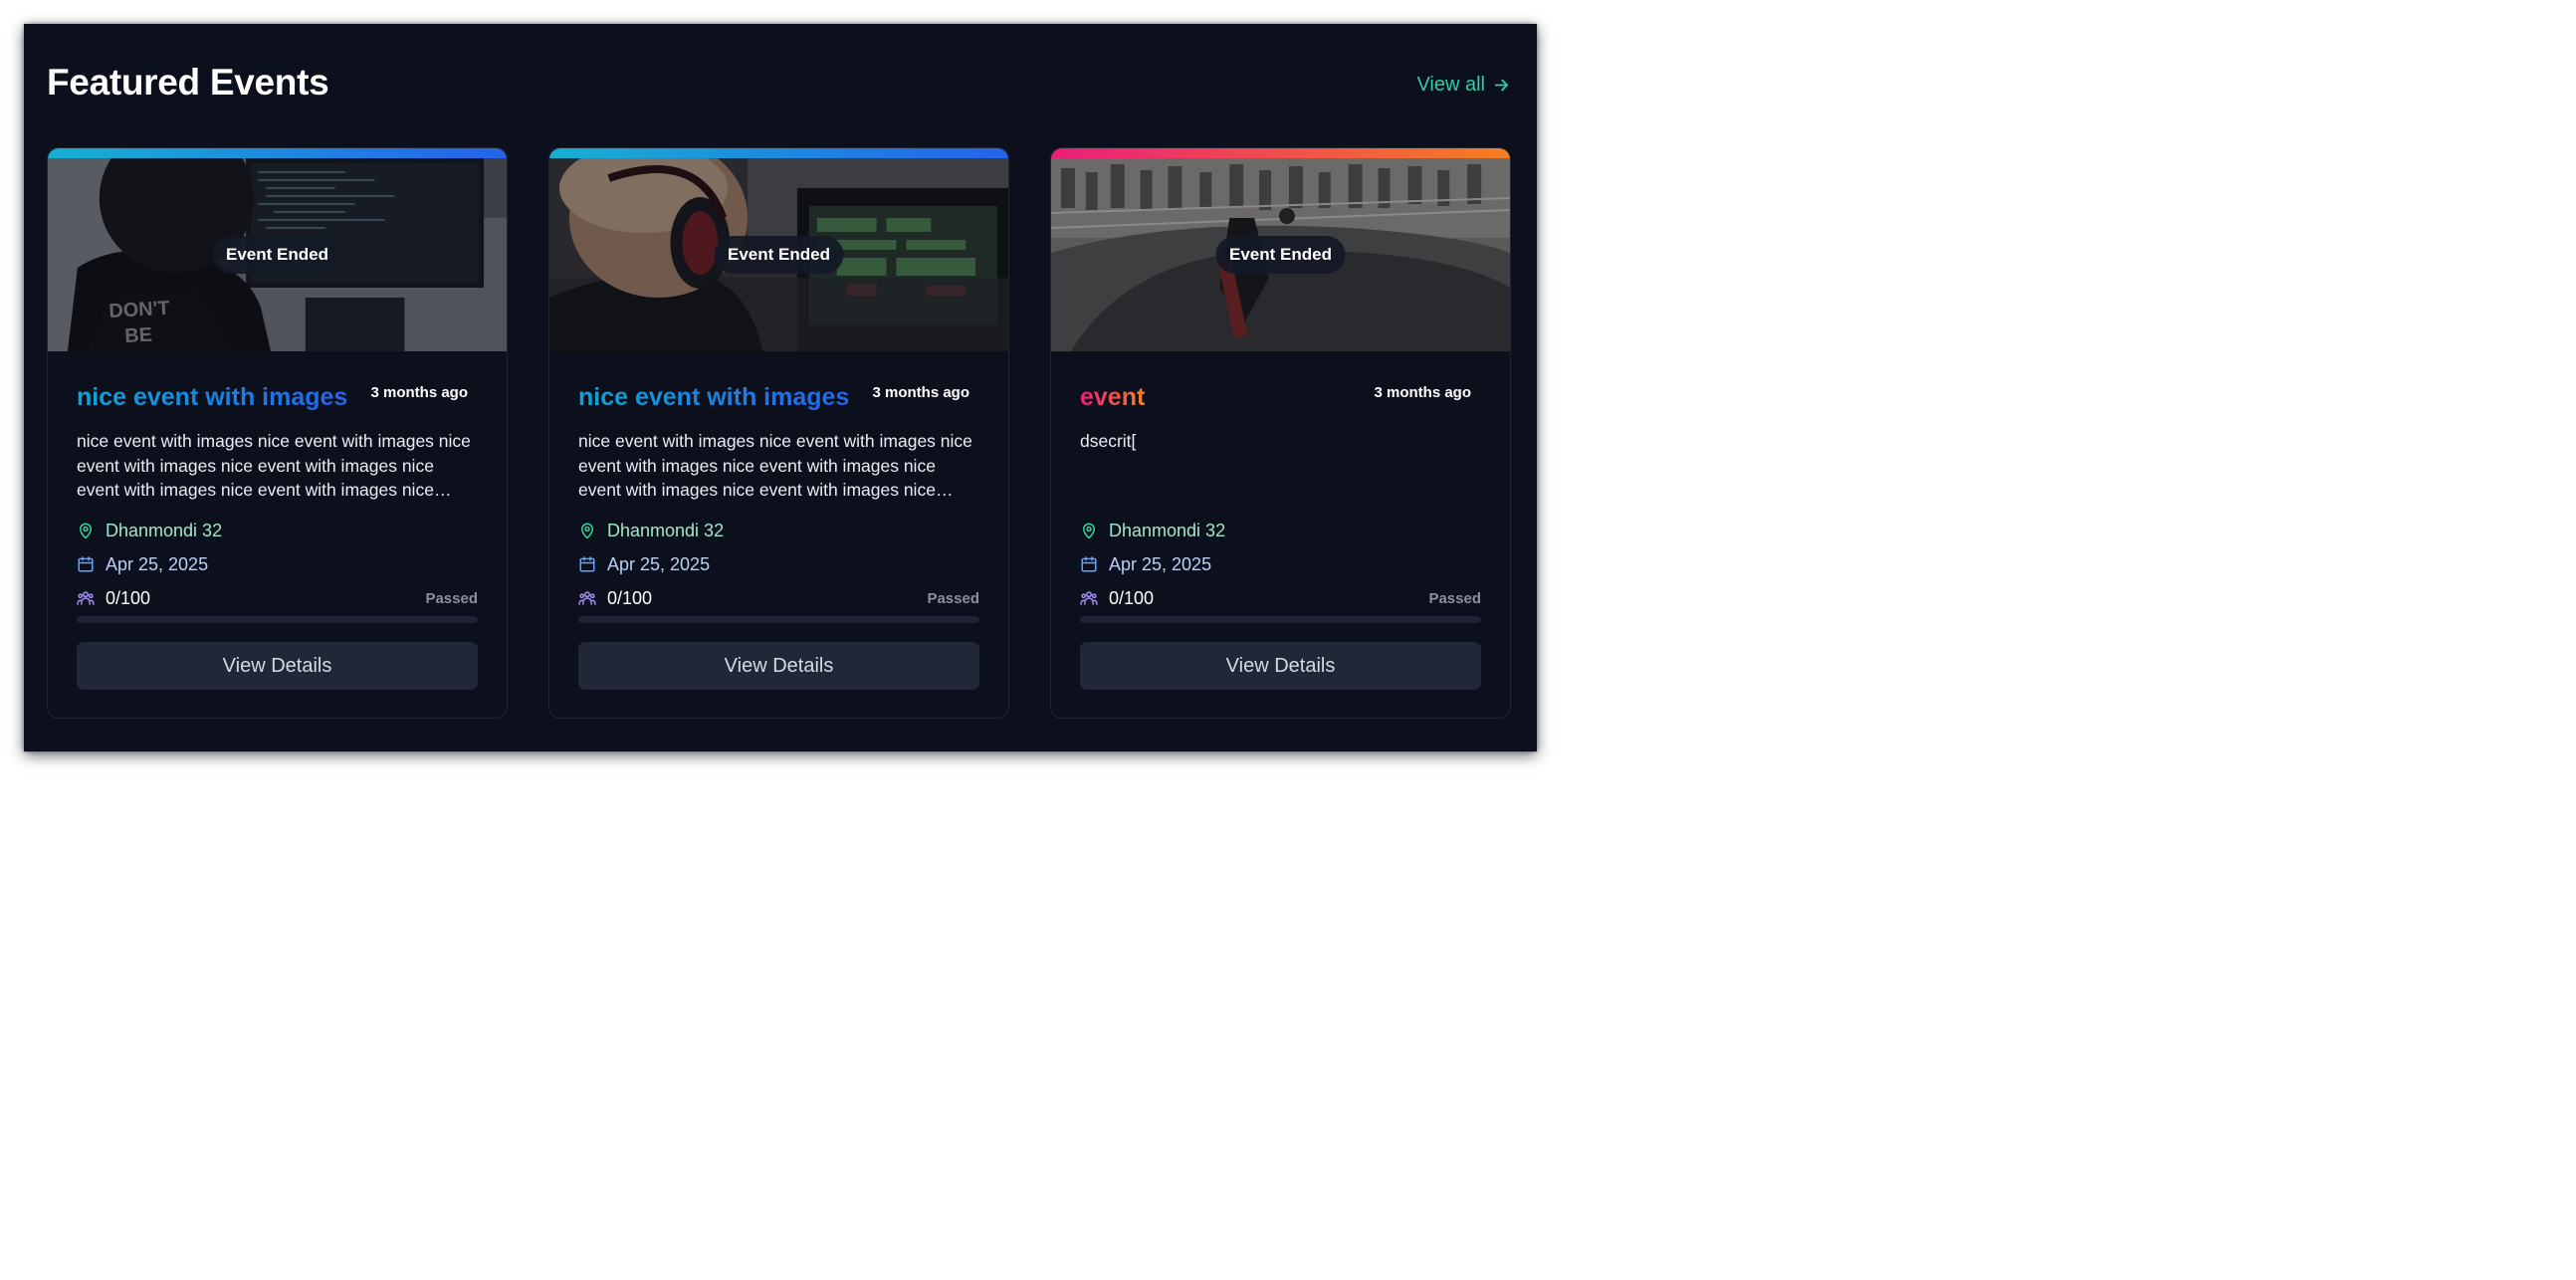 This screenshot has height=1280, width=2576. What do you see at coordinates (1112, 397) in the screenshot?
I see `event-title: event` at bounding box center [1112, 397].